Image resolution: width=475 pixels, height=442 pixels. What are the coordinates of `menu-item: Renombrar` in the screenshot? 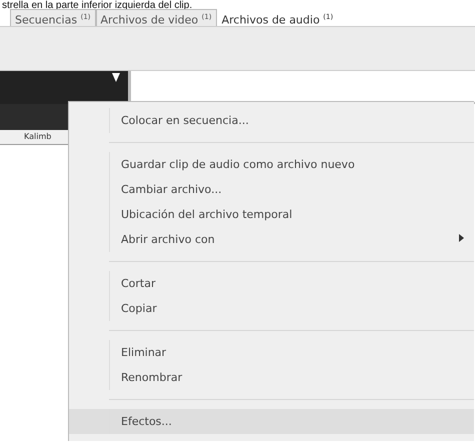 It's located at (271, 377).